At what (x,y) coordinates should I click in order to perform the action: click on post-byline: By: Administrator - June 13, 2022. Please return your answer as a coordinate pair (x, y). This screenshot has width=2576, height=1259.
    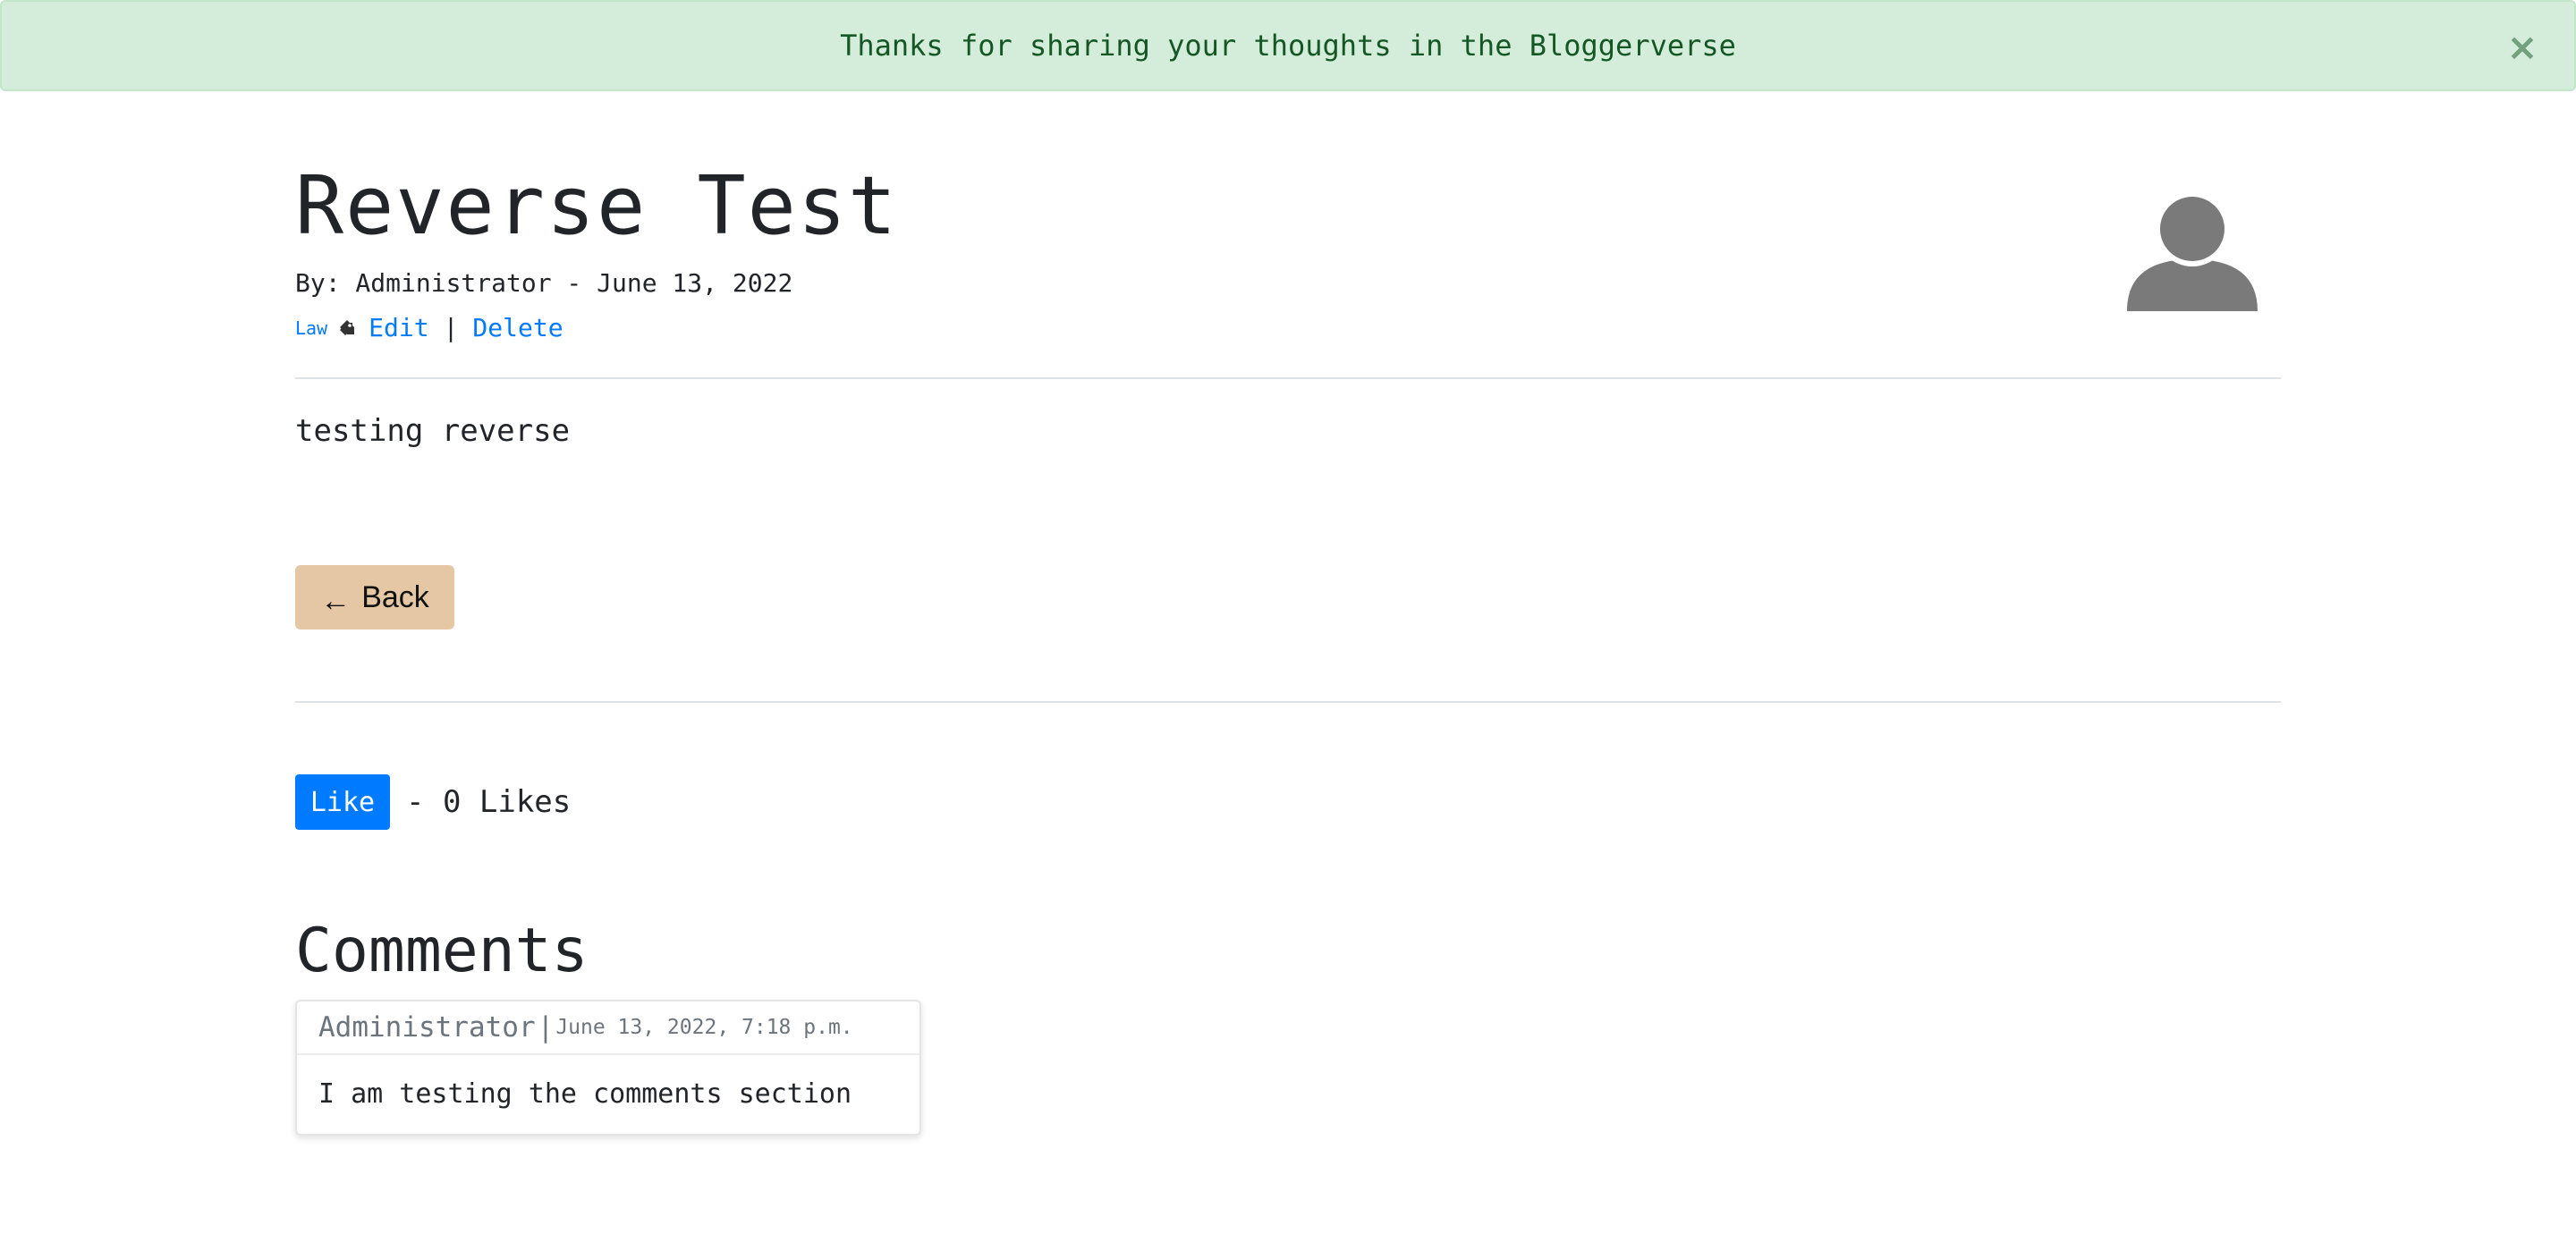
    Looking at the image, I should click on (544, 283).